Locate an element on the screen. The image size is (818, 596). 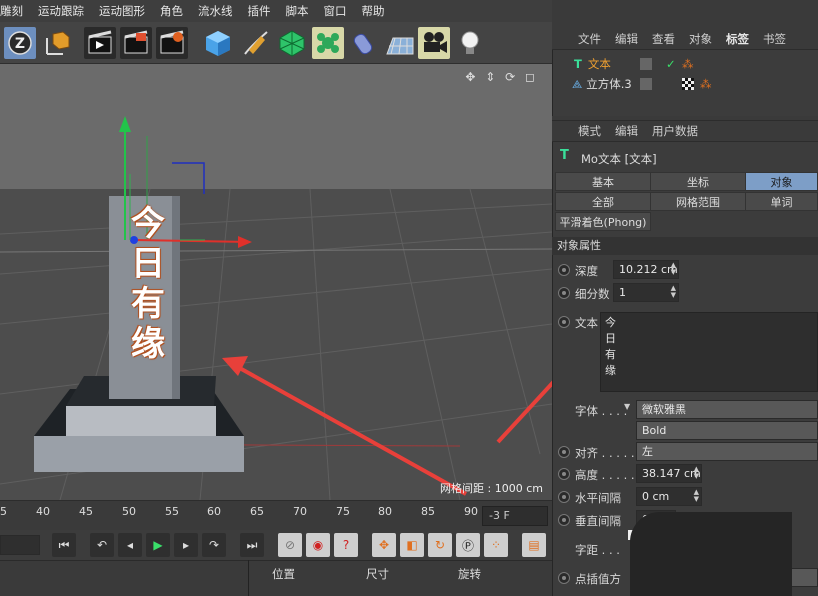
hspace-anim-radio is located at coordinates (564, 497).